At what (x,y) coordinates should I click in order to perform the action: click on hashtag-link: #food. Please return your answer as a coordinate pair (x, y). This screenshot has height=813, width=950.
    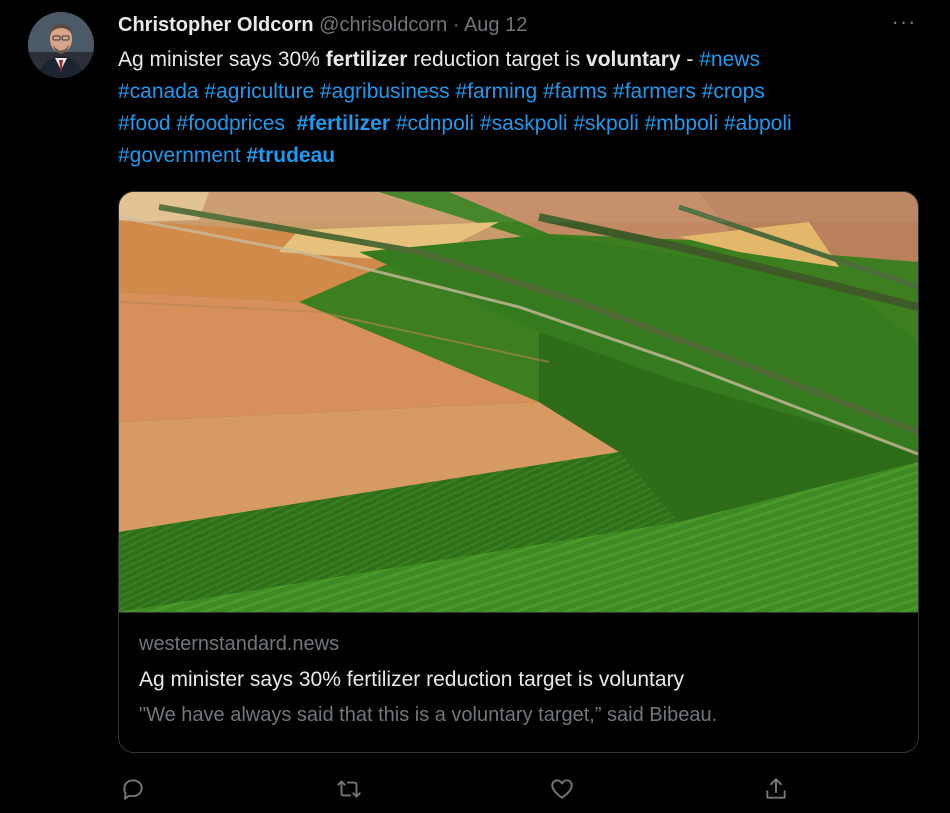
    Looking at the image, I should click on (144, 123).